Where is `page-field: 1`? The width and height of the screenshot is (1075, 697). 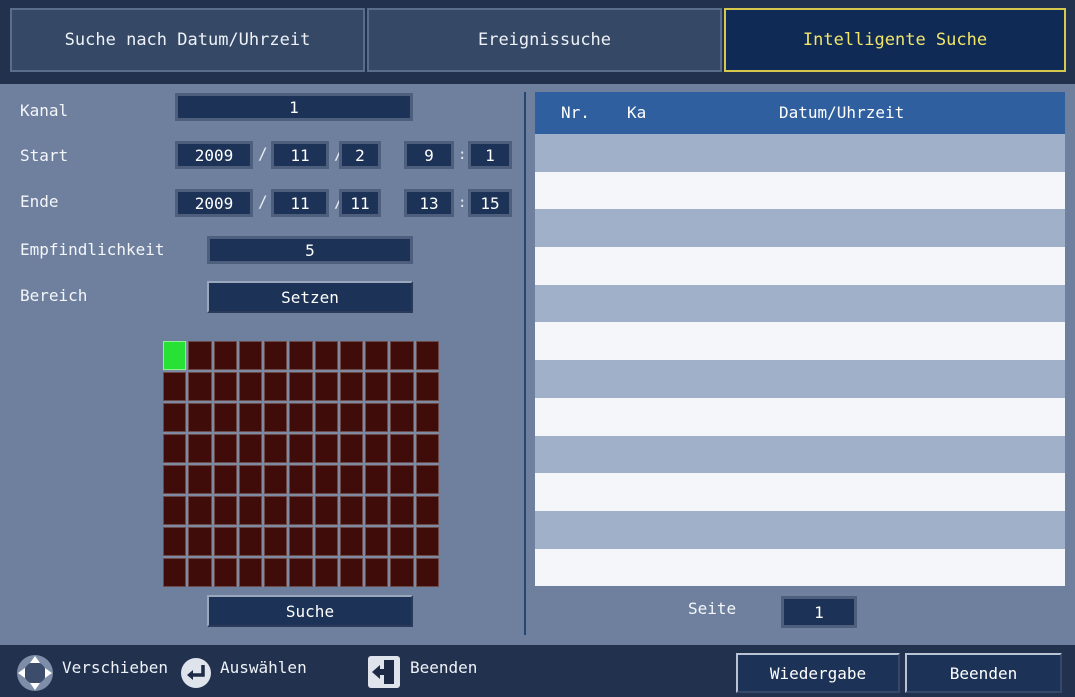
page-field: 1 is located at coordinates (819, 612).